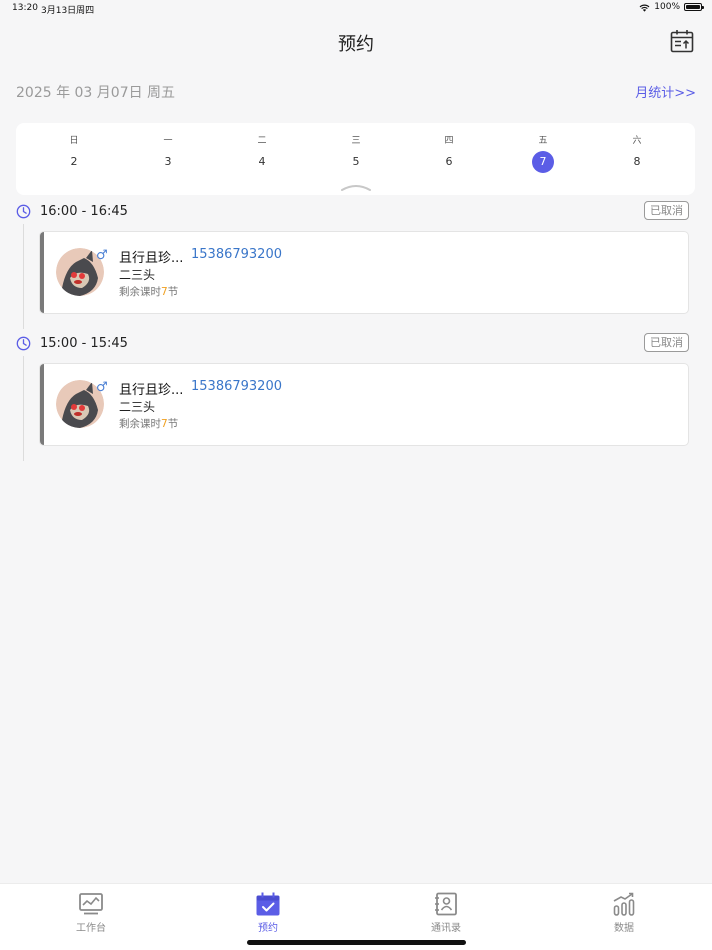 This screenshot has width=712, height=950. Describe the element at coordinates (644, 8) in the screenshot. I see `wifi-icon` at that location.